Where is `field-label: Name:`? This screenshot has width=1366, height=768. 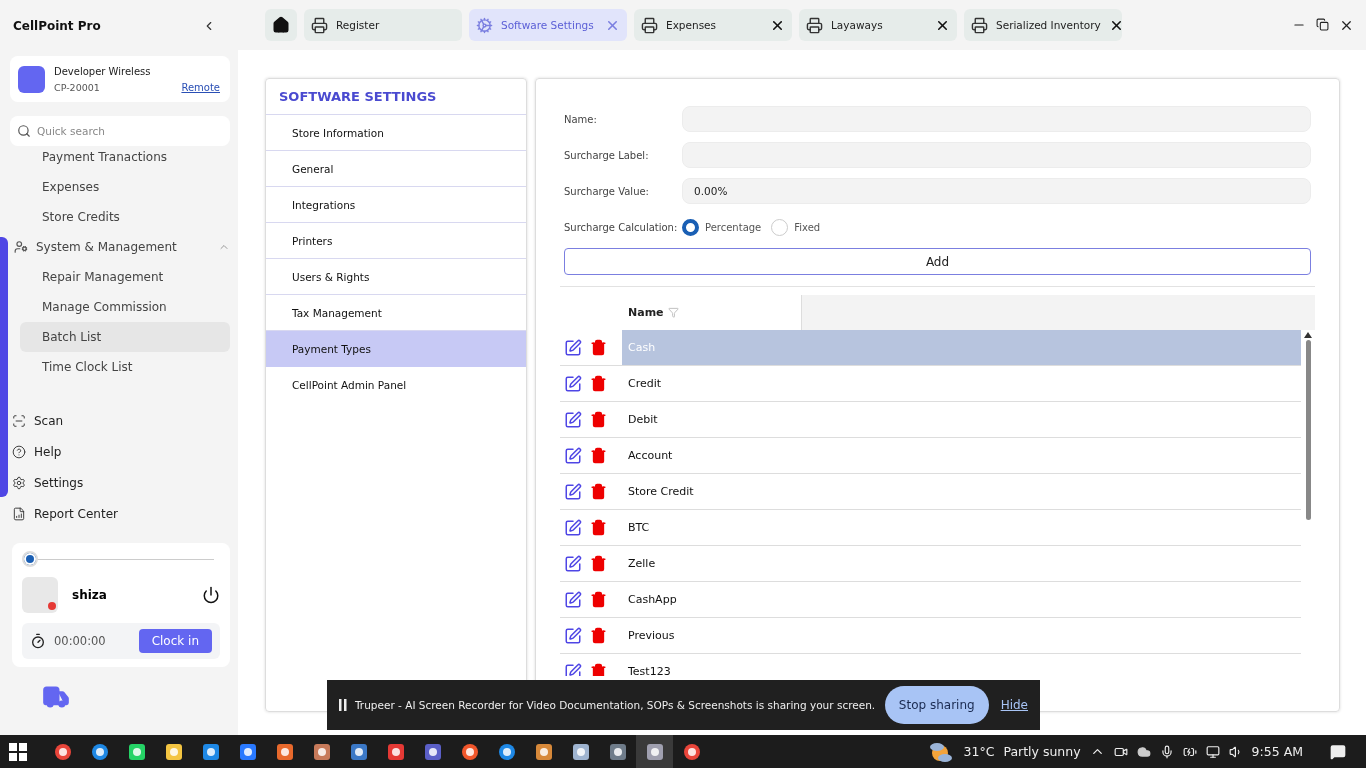 field-label: Name: is located at coordinates (581, 119).